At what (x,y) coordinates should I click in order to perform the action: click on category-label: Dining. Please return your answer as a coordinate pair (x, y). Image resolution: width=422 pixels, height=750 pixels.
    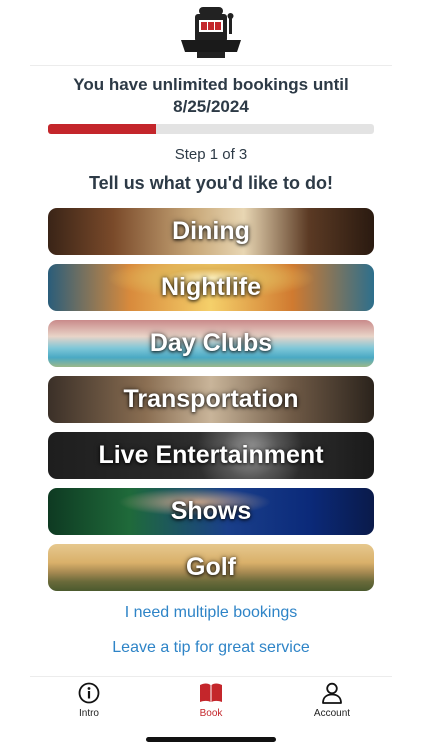
    Looking at the image, I should click on (211, 231).